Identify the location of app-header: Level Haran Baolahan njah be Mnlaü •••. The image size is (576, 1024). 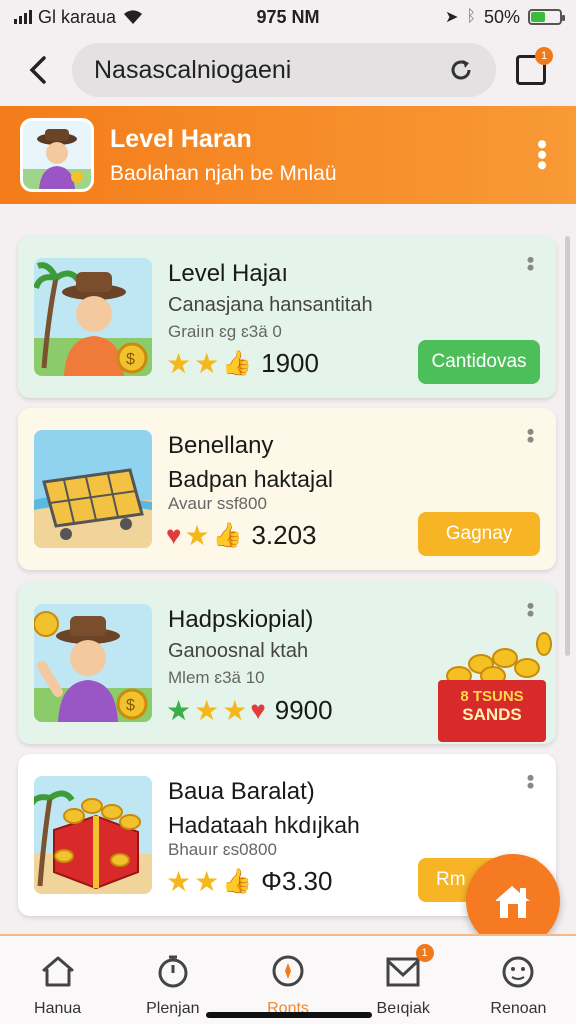
(288, 155).